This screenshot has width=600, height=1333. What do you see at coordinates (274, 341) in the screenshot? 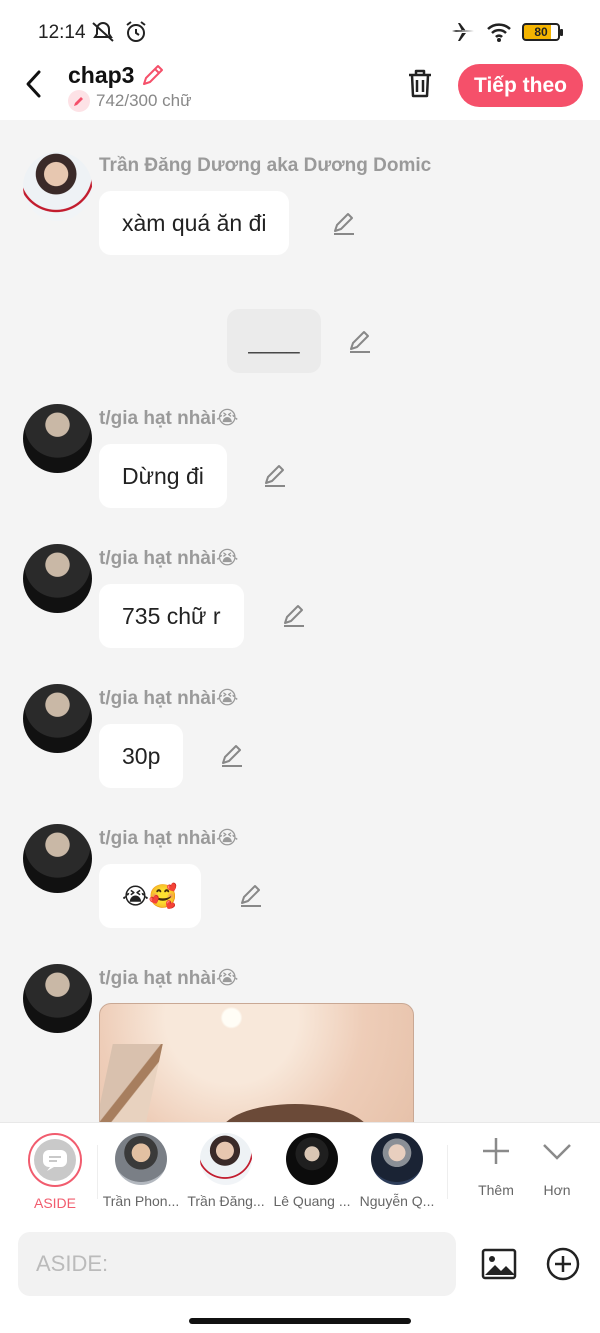
I see `narration-bubble: ____` at bounding box center [274, 341].